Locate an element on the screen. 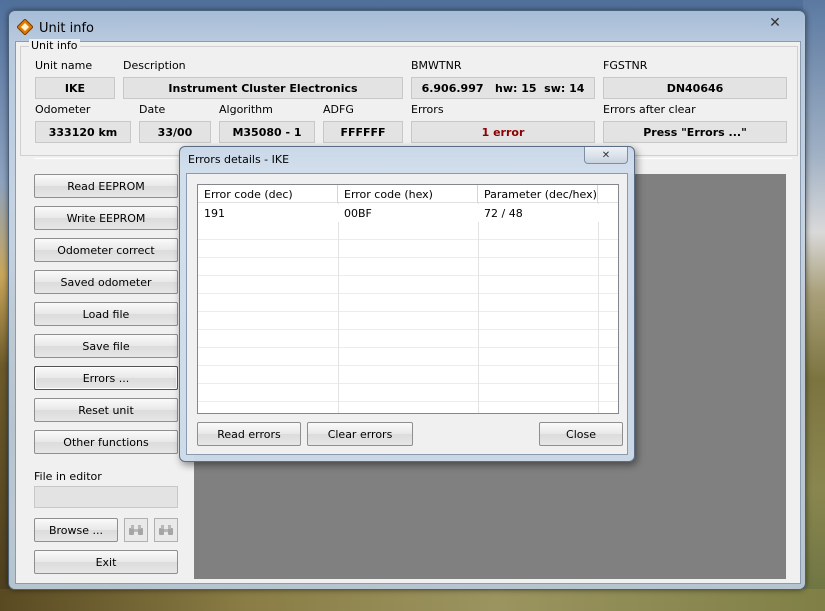  saved-odometer-button: Saved odometer is located at coordinates (106, 282).